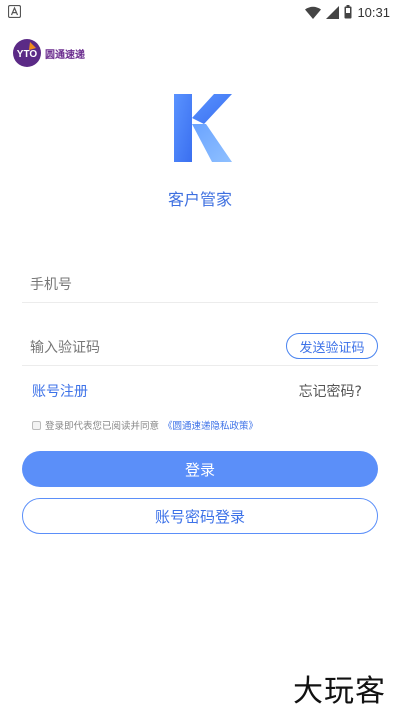  I want to click on register-link: 账号注册, so click(60, 391).